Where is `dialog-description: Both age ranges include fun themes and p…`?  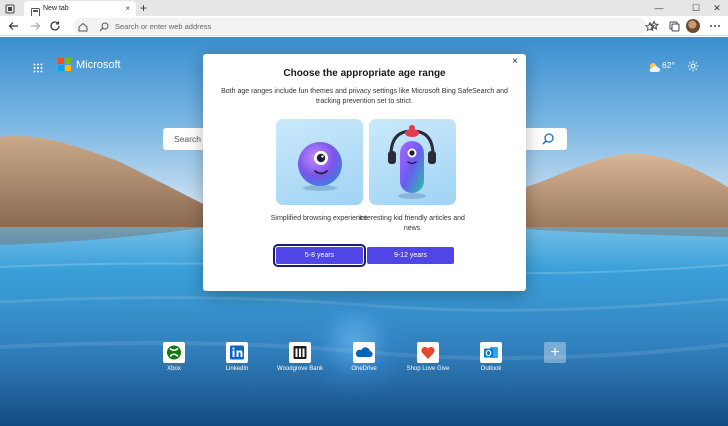 dialog-description: Both age ranges include fun themes and p… is located at coordinates (364, 96).